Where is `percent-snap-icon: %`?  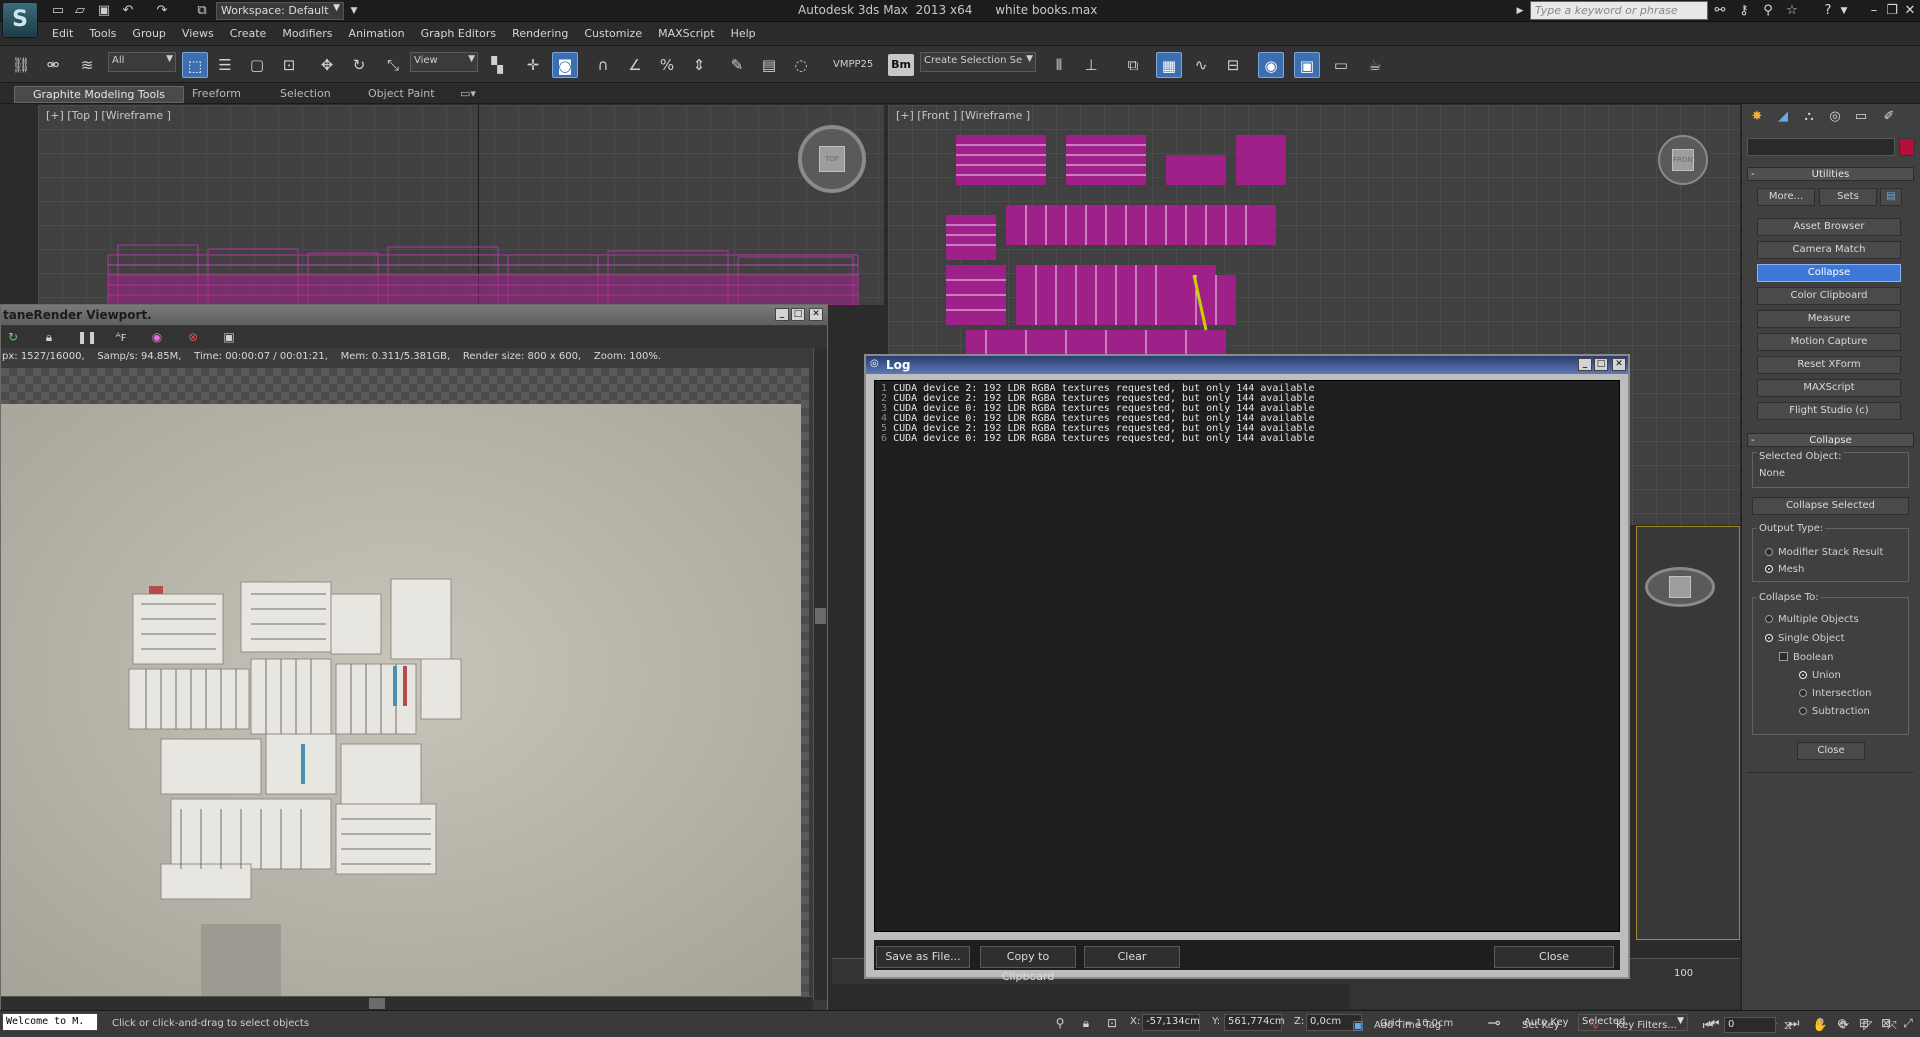 percent-snap-icon: % is located at coordinates (667, 65).